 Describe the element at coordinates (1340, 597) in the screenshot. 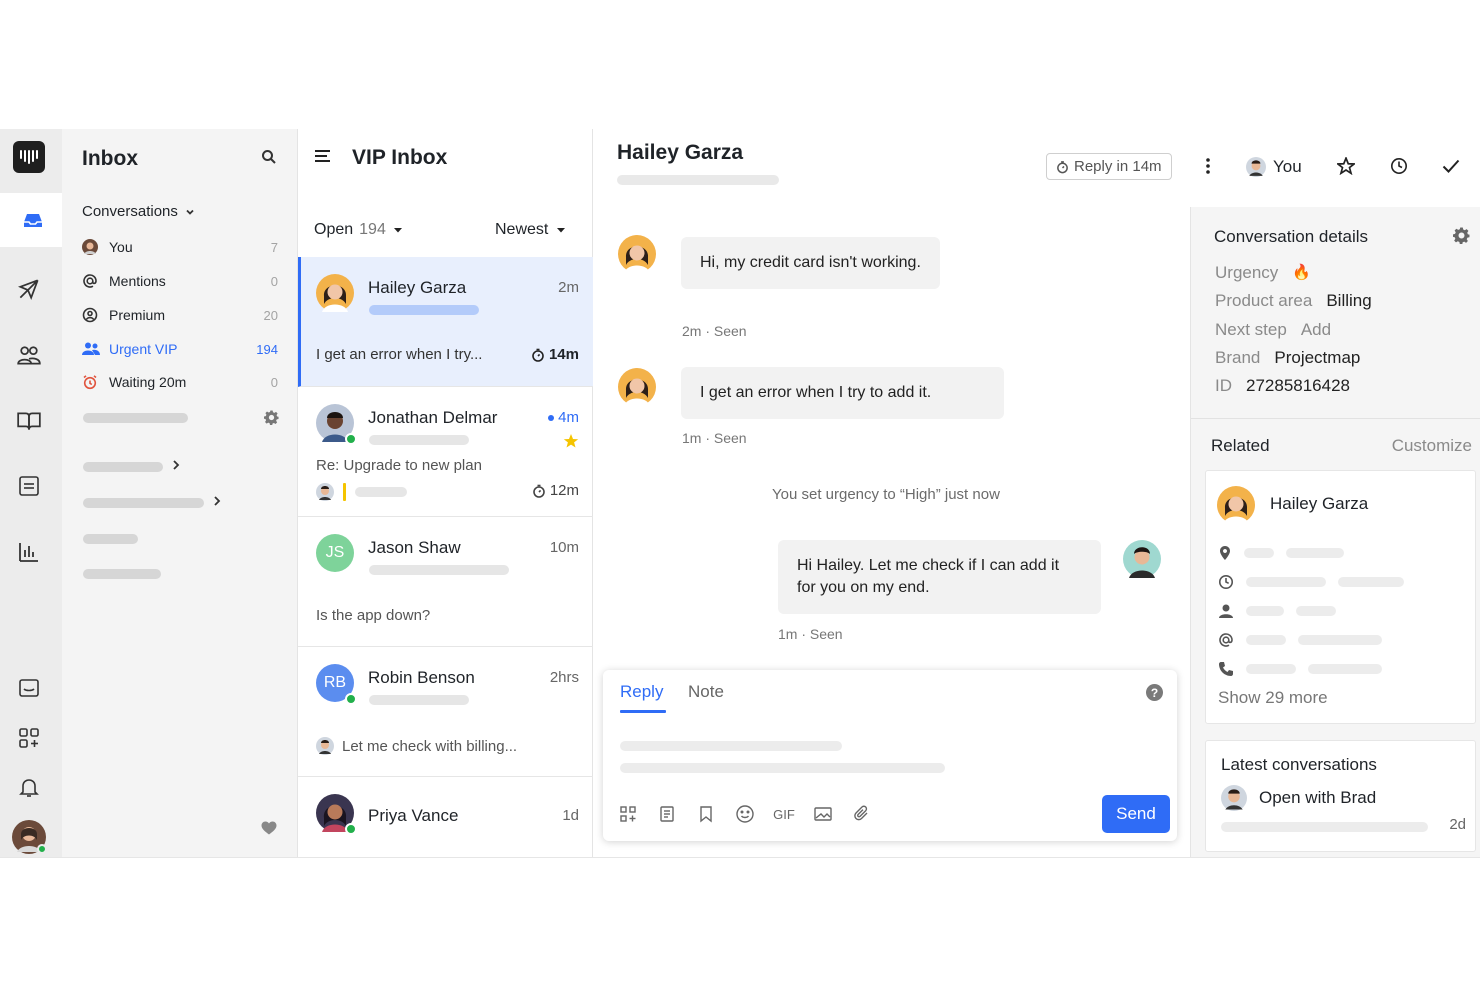

I see `related-contact-card: Hailey Garza Show 29 more` at that location.